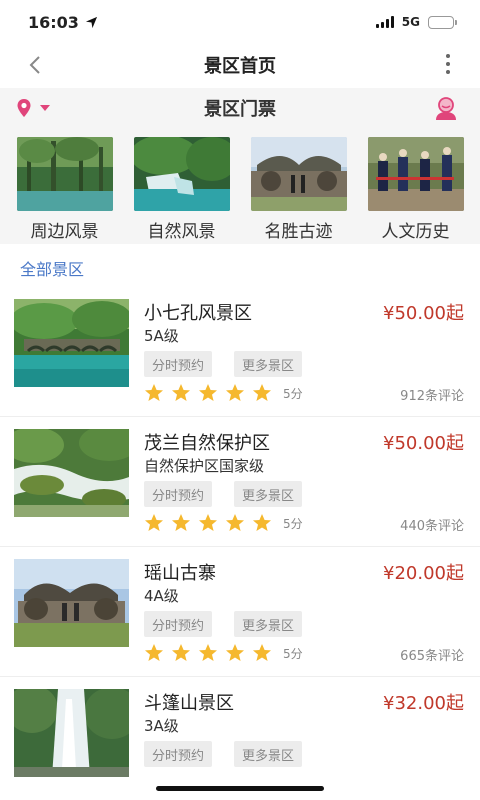 The height and width of the screenshot is (800, 480). What do you see at coordinates (240, 788) in the screenshot?
I see `home-indicator` at bounding box center [240, 788].